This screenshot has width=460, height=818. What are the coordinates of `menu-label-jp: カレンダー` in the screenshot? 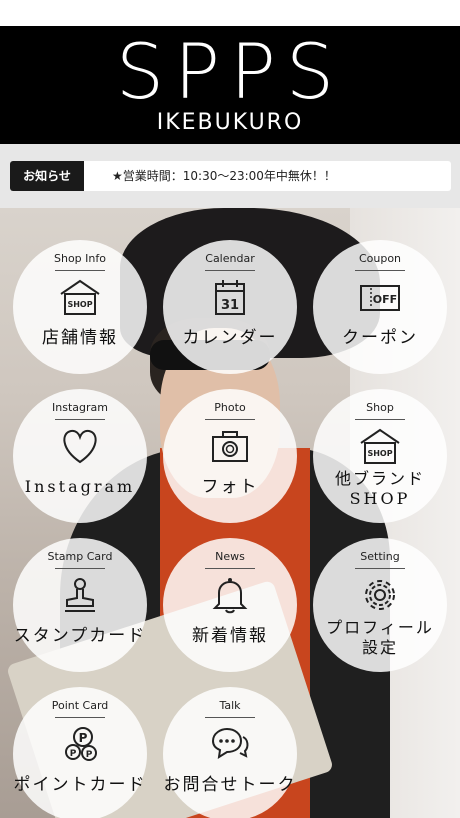 It's located at (230, 338).